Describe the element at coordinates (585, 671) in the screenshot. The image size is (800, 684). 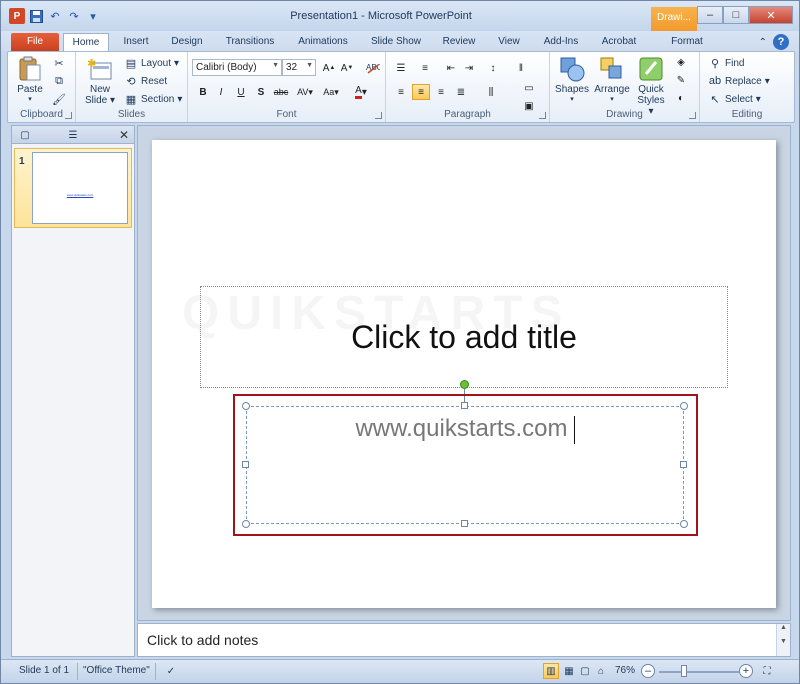
I see `reading-view-icon: ▢` at that location.